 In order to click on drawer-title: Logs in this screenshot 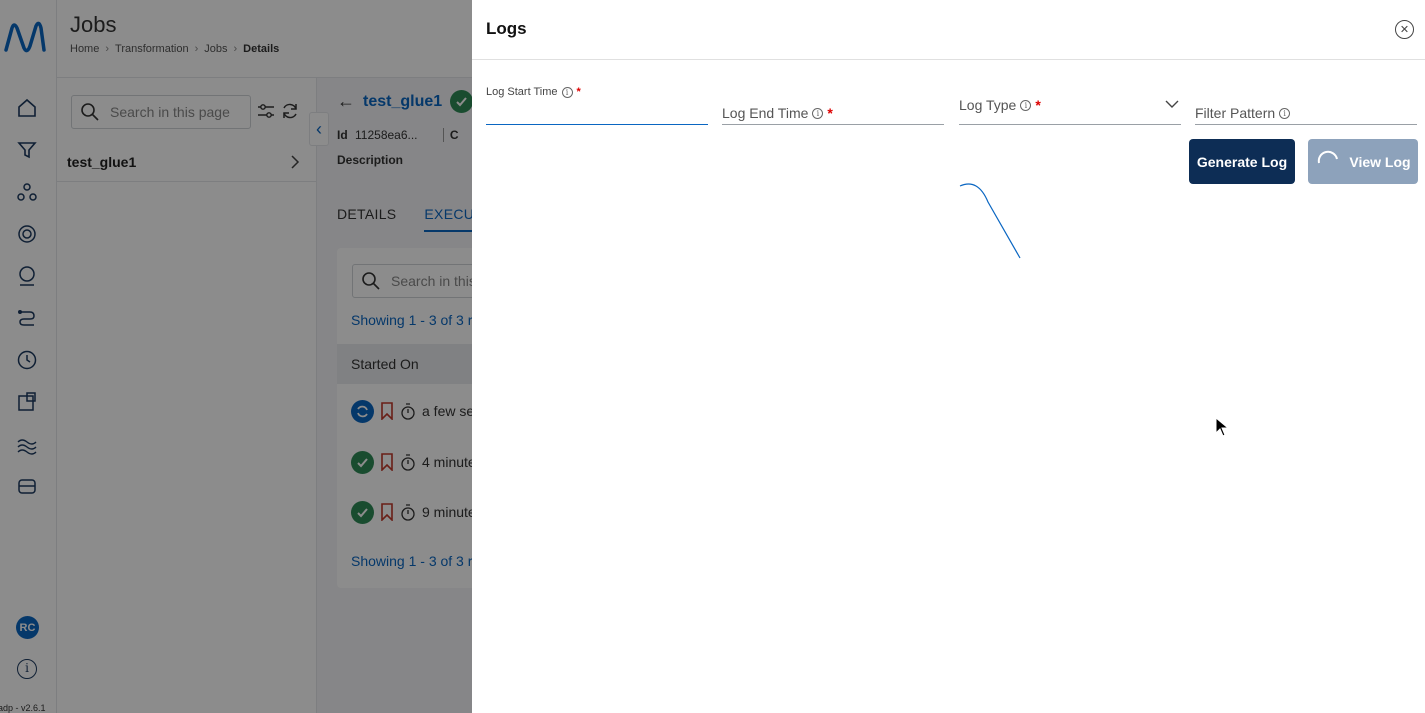, I will do `click(506, 28)`.